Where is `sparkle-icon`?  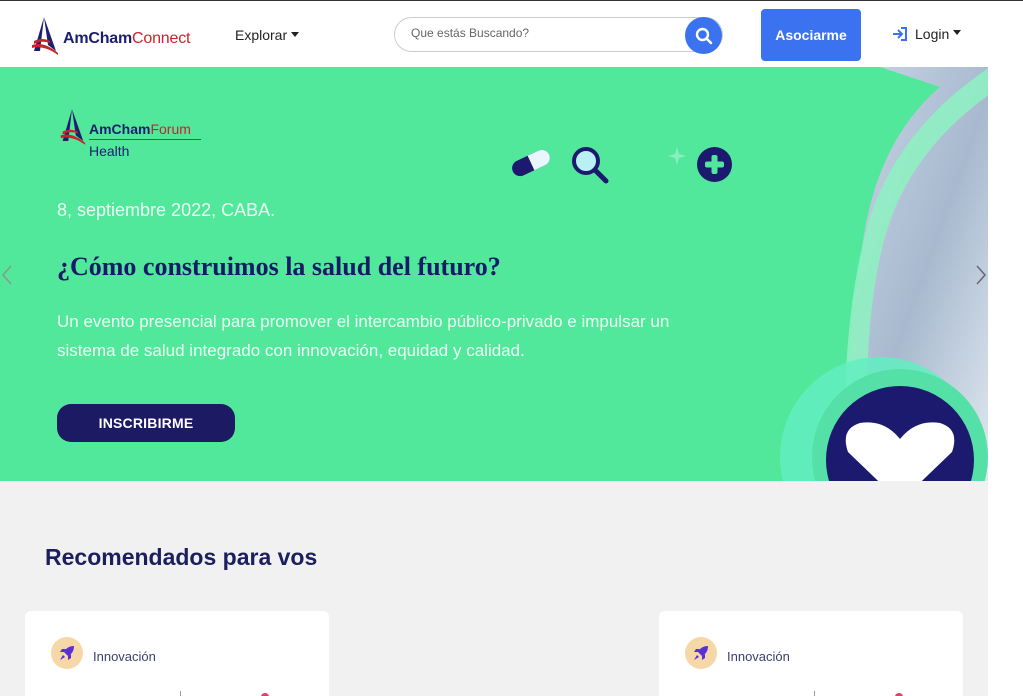
sparkle-icon is located at coordinates (677, 156).